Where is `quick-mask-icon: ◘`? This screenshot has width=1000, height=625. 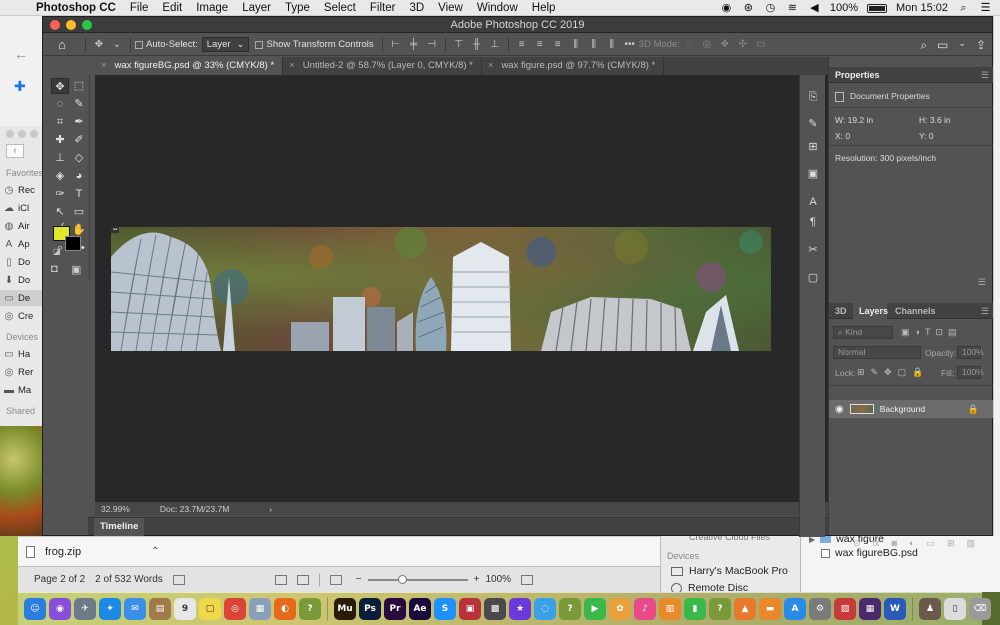
quick-mask-icon: ◘ is located at coordinates (54, 269).